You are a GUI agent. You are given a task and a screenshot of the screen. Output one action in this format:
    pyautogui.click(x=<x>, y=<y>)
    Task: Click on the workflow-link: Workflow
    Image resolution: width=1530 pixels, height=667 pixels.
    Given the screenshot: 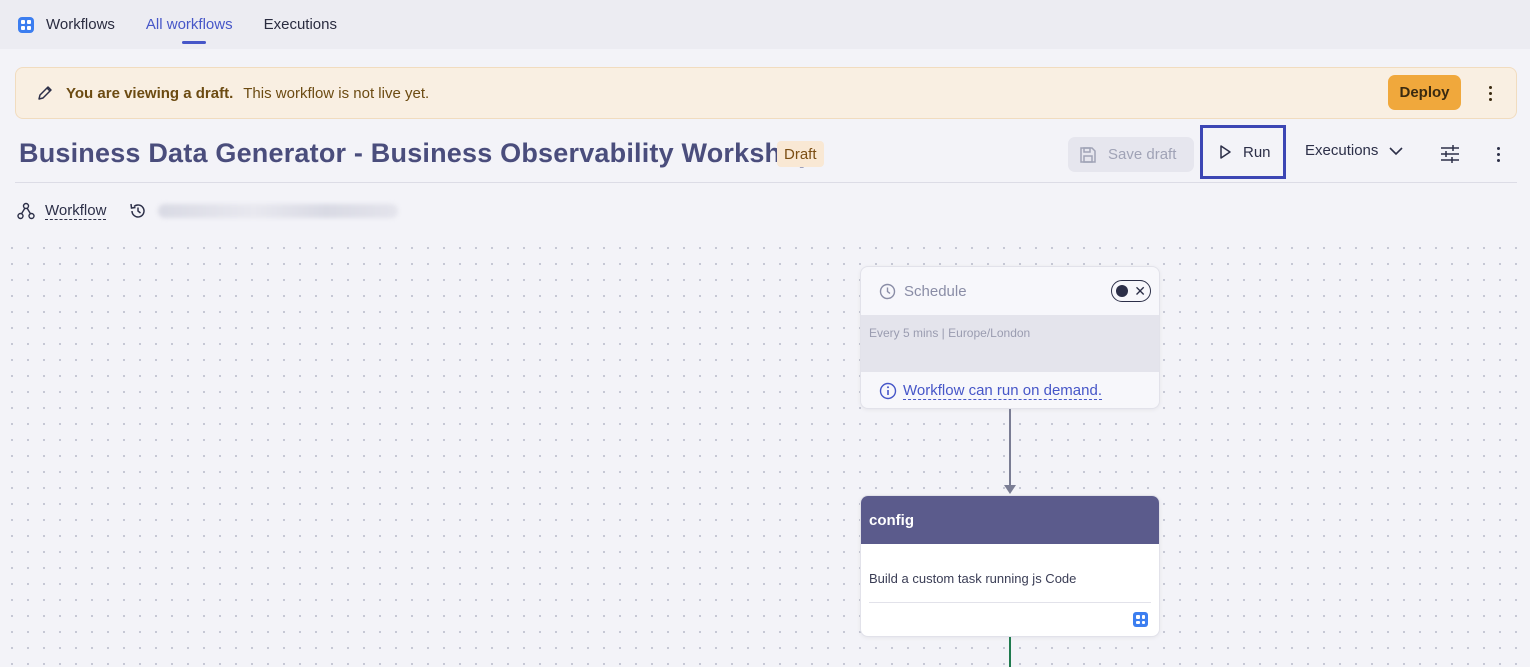 What is the action you would take?
    pyautogui.click(x=76, y=211)
    